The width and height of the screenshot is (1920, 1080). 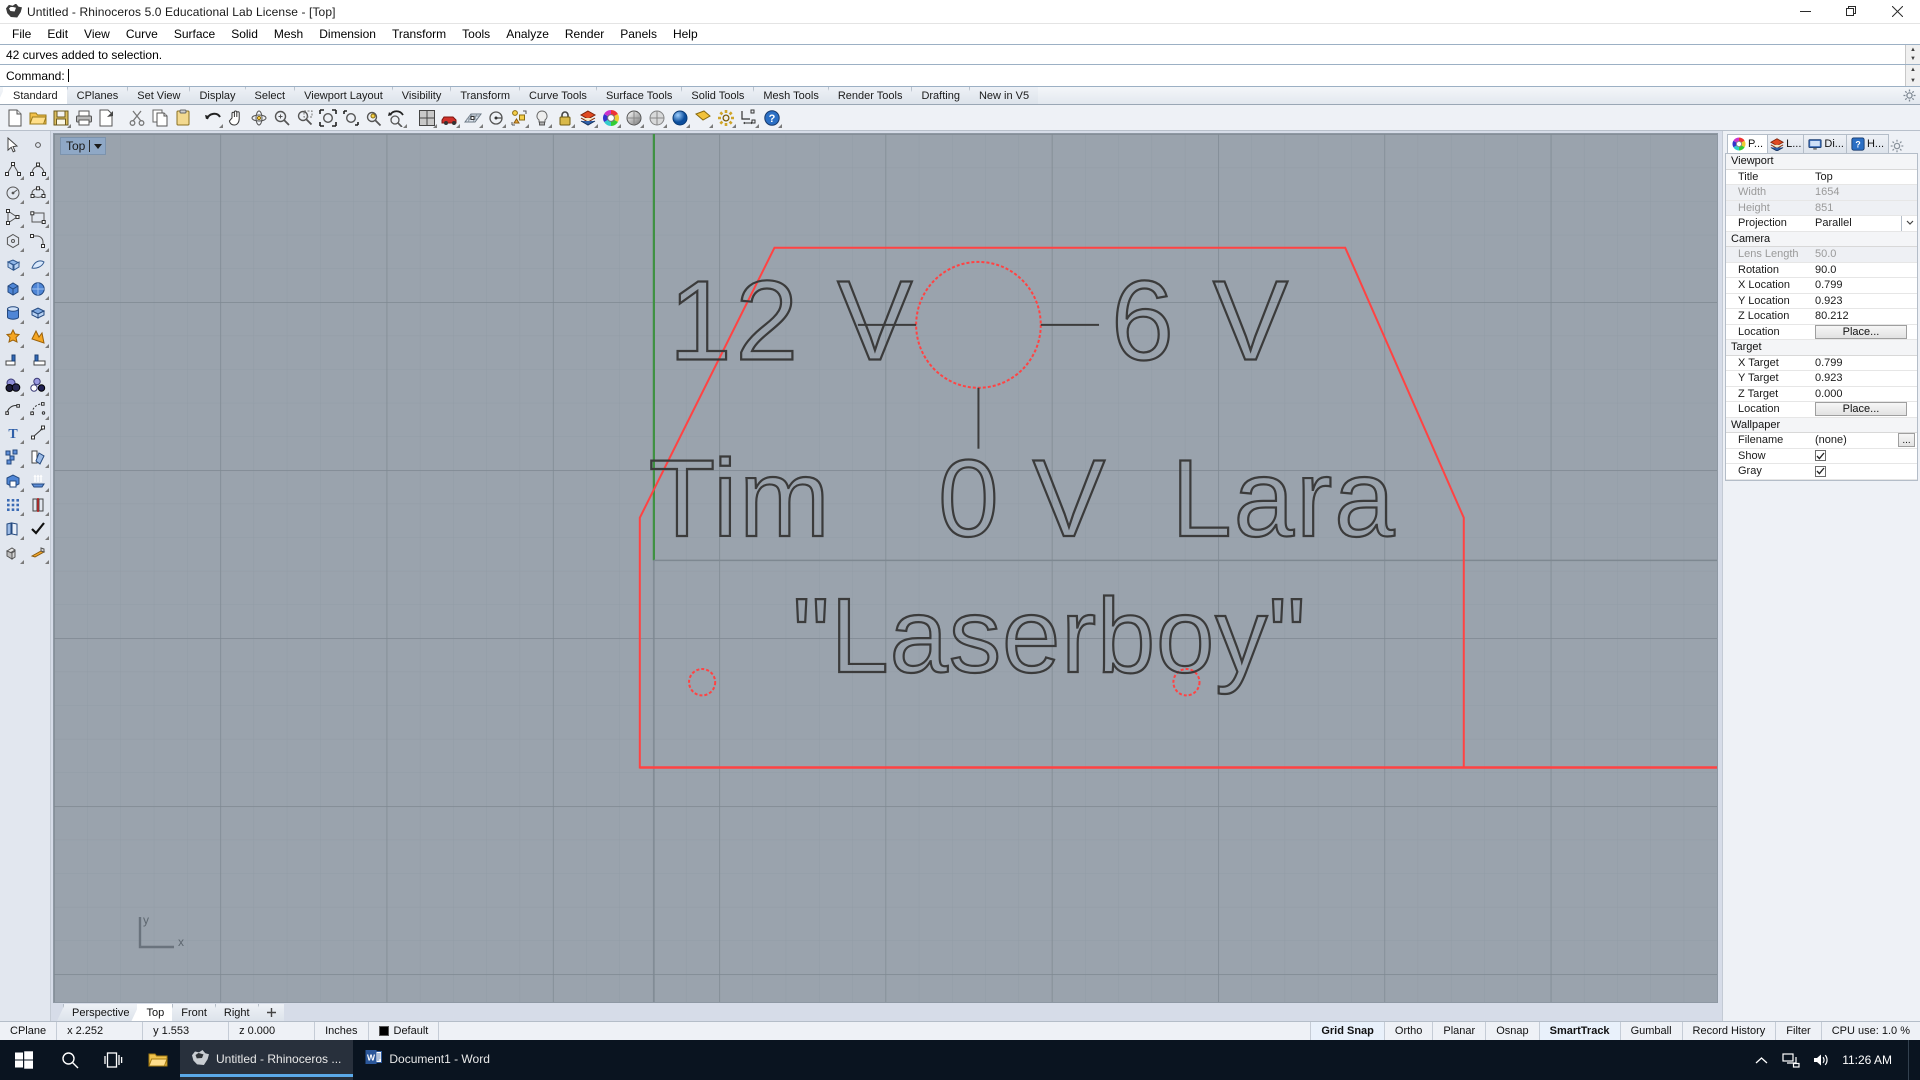 What do you see at coordinates (12, 145) in the screenshot?
I see `select-arrow-icon` at bounding box center [12, 145].